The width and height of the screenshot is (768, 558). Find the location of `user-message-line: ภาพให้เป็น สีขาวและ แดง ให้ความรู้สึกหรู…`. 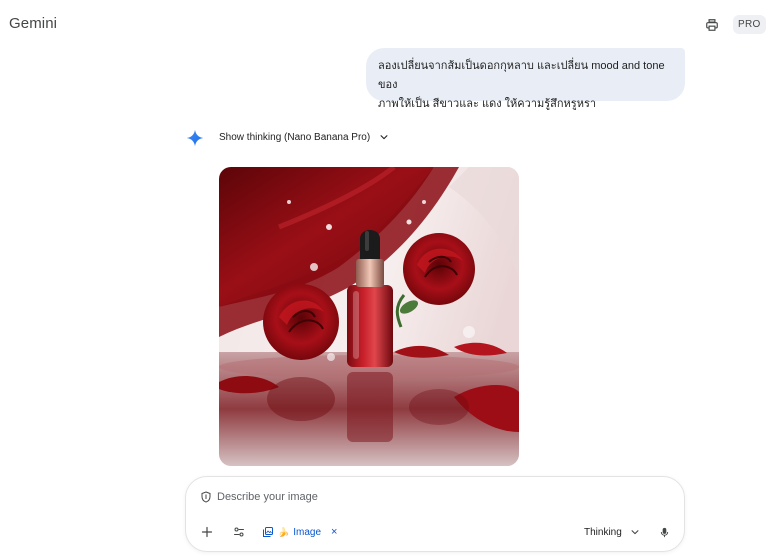

user-message-line: ภาพให้เป็น สีขาวและ แดง ให้ความรู้สึกหรู… is located at coordinates (487, 104).